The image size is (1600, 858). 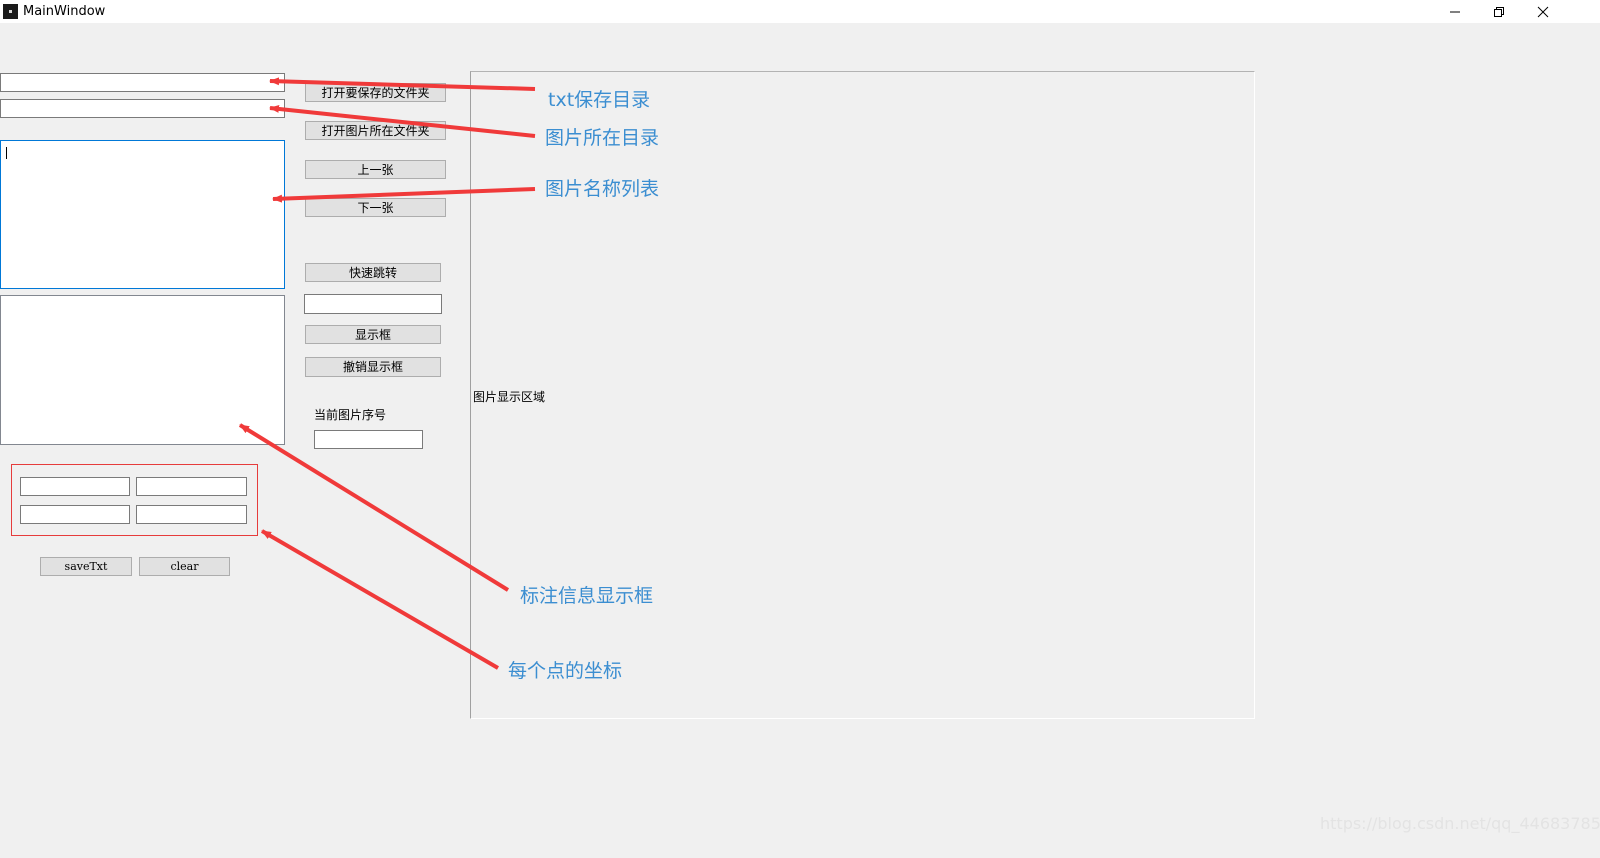 What do you see at coordinates (373, 272) in the screenshot?
I see `quick-jump-button: 快速跳转` at bounding box center [373, 272].